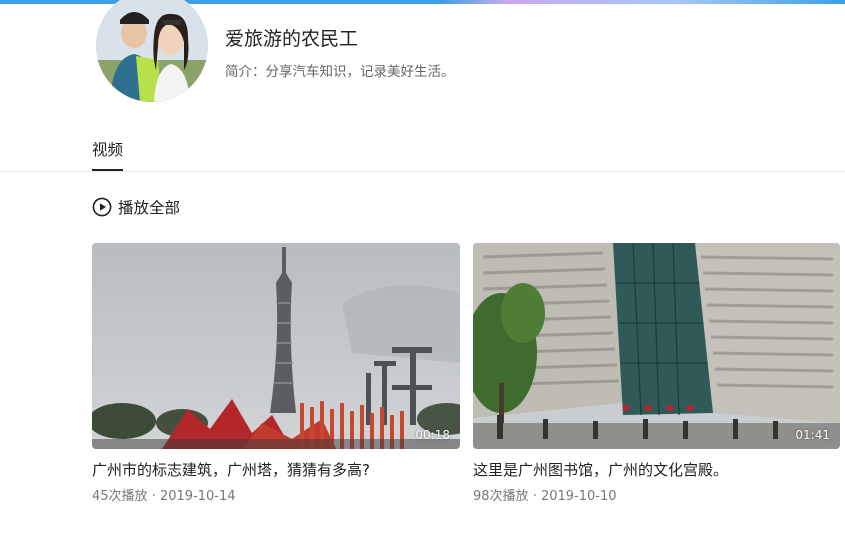  Describe the element at coordinates (276, 469) in the screenshot. I see `video-title: 广州市的标志建筑，广州塔，猜猜有多高?` at that location.